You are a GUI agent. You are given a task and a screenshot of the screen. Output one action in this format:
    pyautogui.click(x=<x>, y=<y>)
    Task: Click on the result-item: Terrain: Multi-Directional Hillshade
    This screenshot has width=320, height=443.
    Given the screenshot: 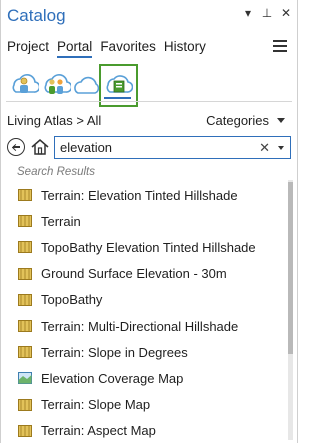 What is the action you would take?
    pyautogui.click(x=143, y=326)
    